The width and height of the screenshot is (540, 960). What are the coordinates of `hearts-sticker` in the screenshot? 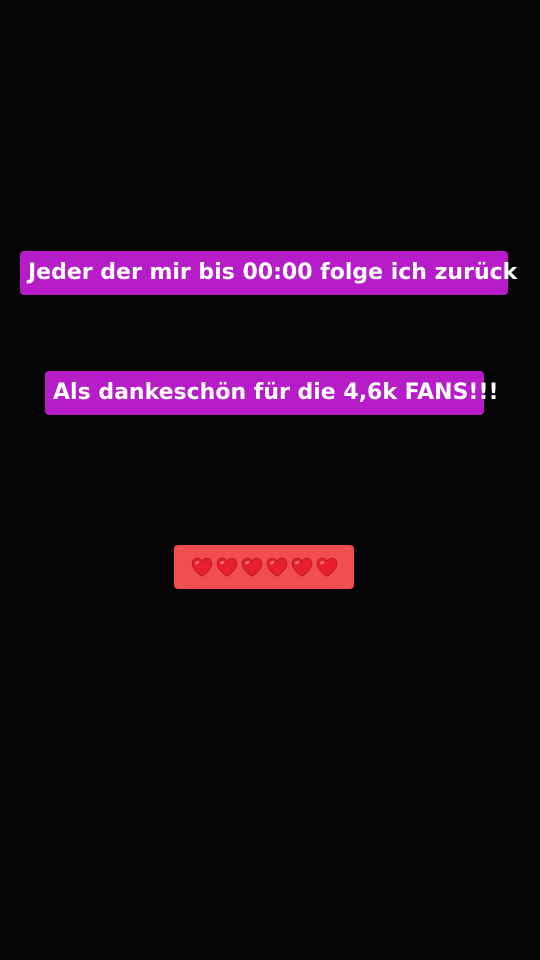 It's located at (264, 567).